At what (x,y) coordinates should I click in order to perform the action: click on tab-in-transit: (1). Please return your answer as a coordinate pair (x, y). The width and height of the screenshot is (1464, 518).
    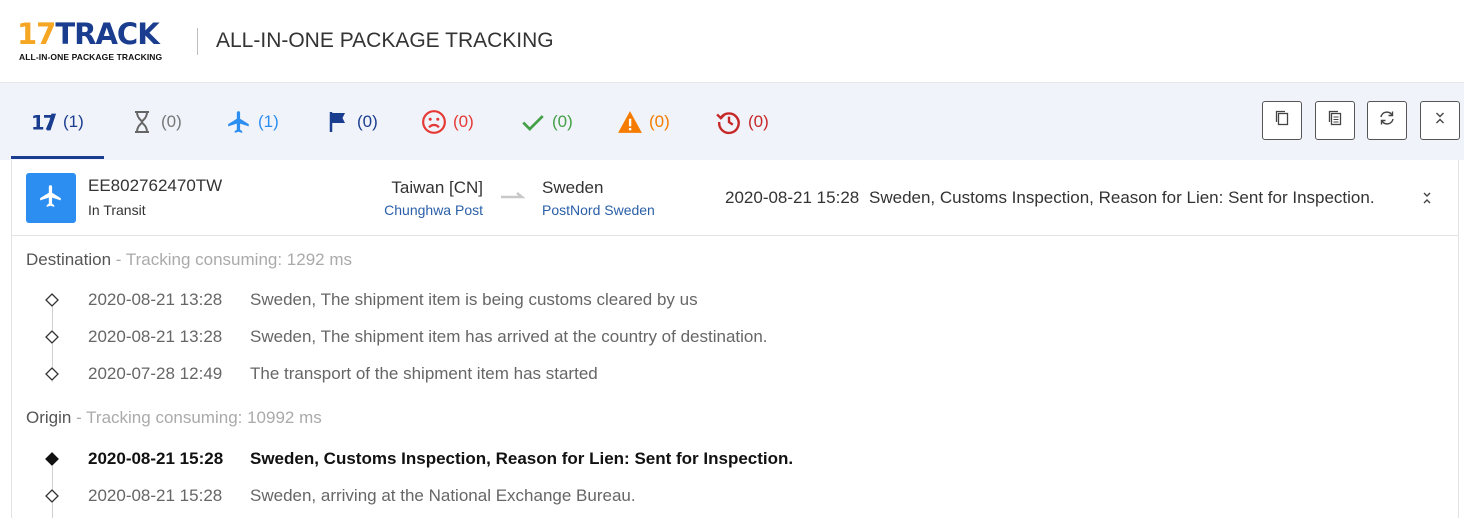
    Looking at the image, I should click on (252, 121).